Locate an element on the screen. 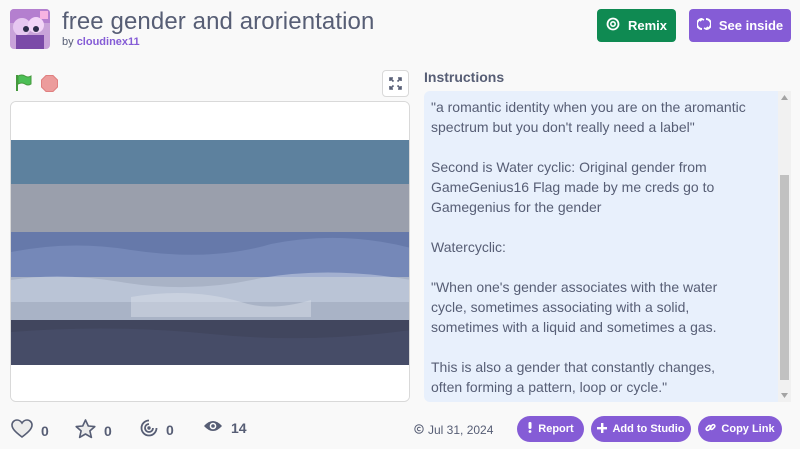  stop-icon is located at coordinates (49, 83).